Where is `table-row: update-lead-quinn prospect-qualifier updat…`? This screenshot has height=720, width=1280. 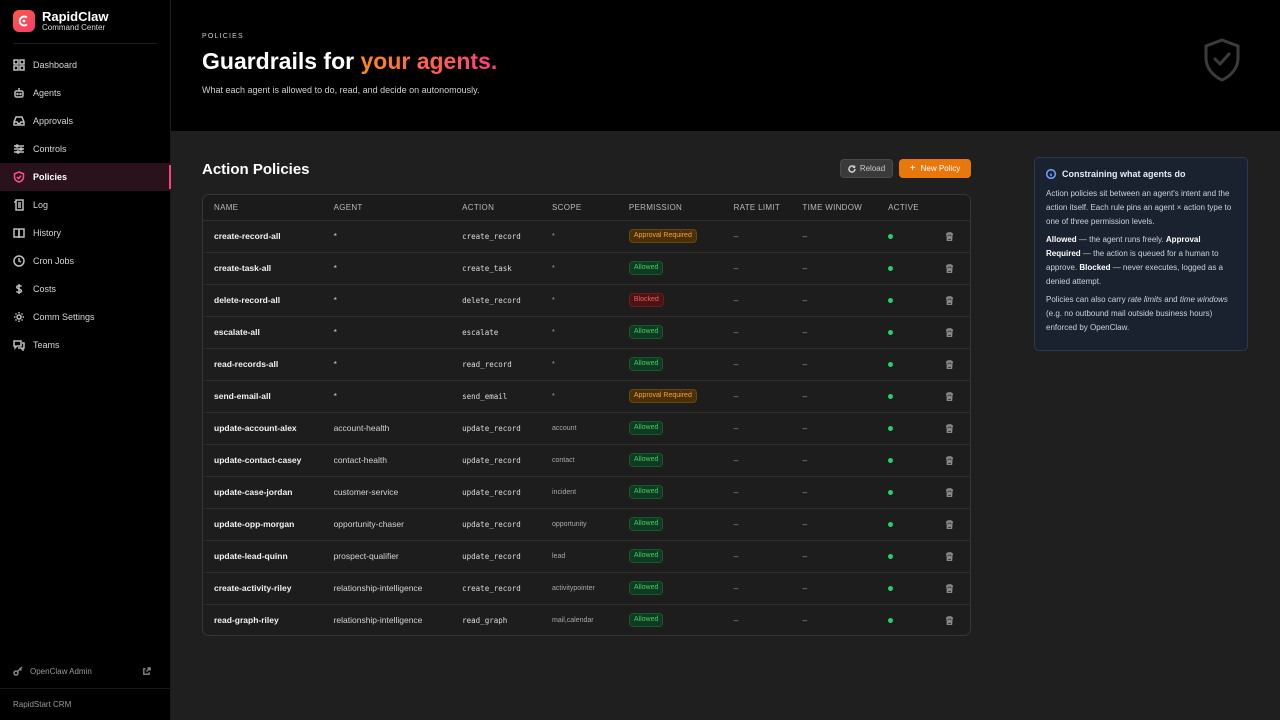
table-row: update-lead-quinn prospect-qualifier updat… is located at coordinates (586, 556).